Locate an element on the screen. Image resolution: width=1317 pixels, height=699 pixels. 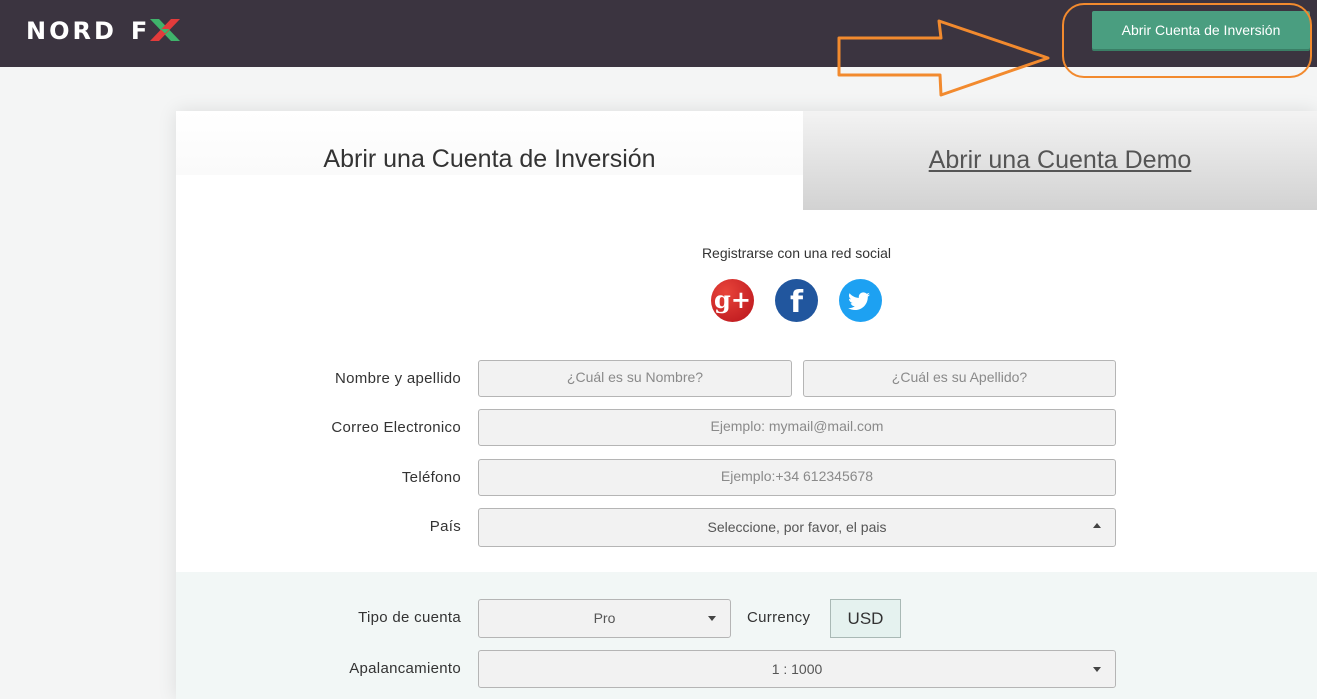
tab-investment-account: Abrir una Cuenta de Inversión is located at coordinates (489, 143).